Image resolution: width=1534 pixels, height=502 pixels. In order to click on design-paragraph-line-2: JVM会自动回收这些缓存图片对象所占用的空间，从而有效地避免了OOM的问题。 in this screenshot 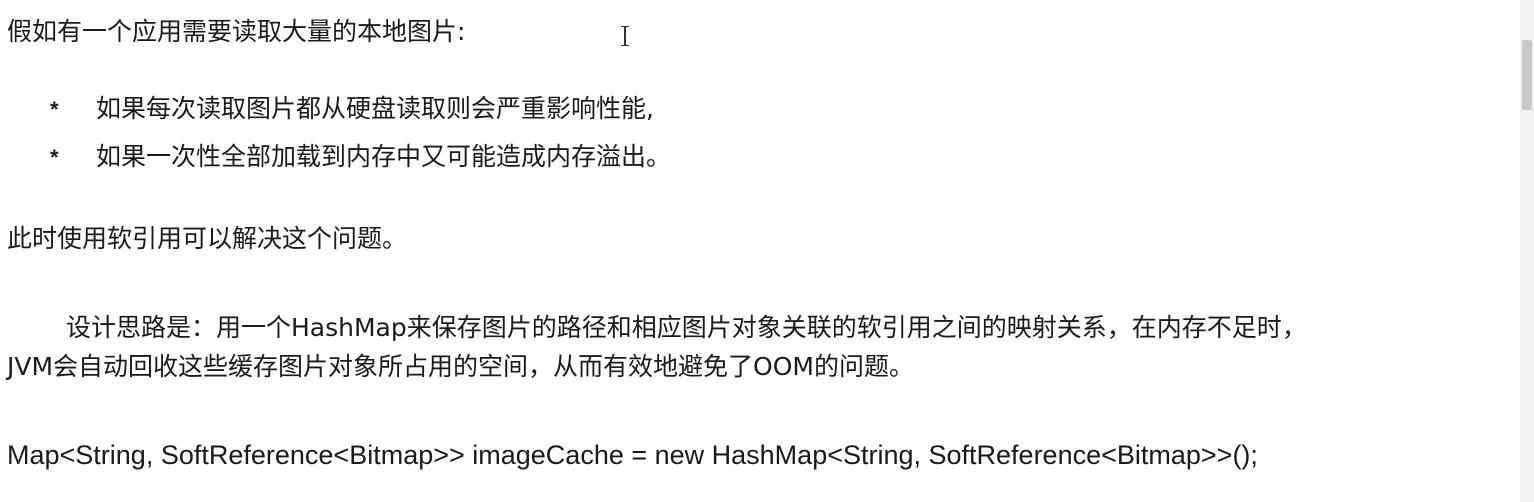, I will do `click(460, 366)`.